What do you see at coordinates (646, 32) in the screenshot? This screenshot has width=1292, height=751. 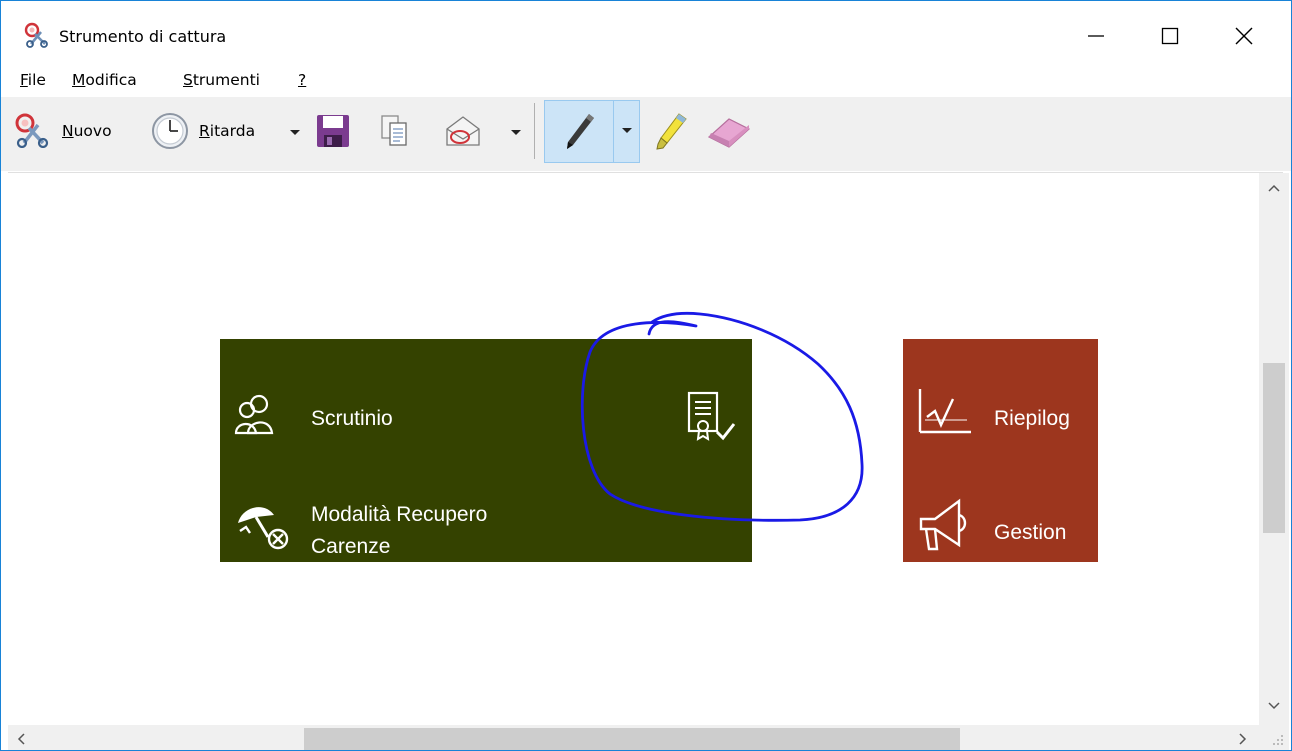 I see `title-bar: Strumento di cattura` at bounding box center [646, 32].